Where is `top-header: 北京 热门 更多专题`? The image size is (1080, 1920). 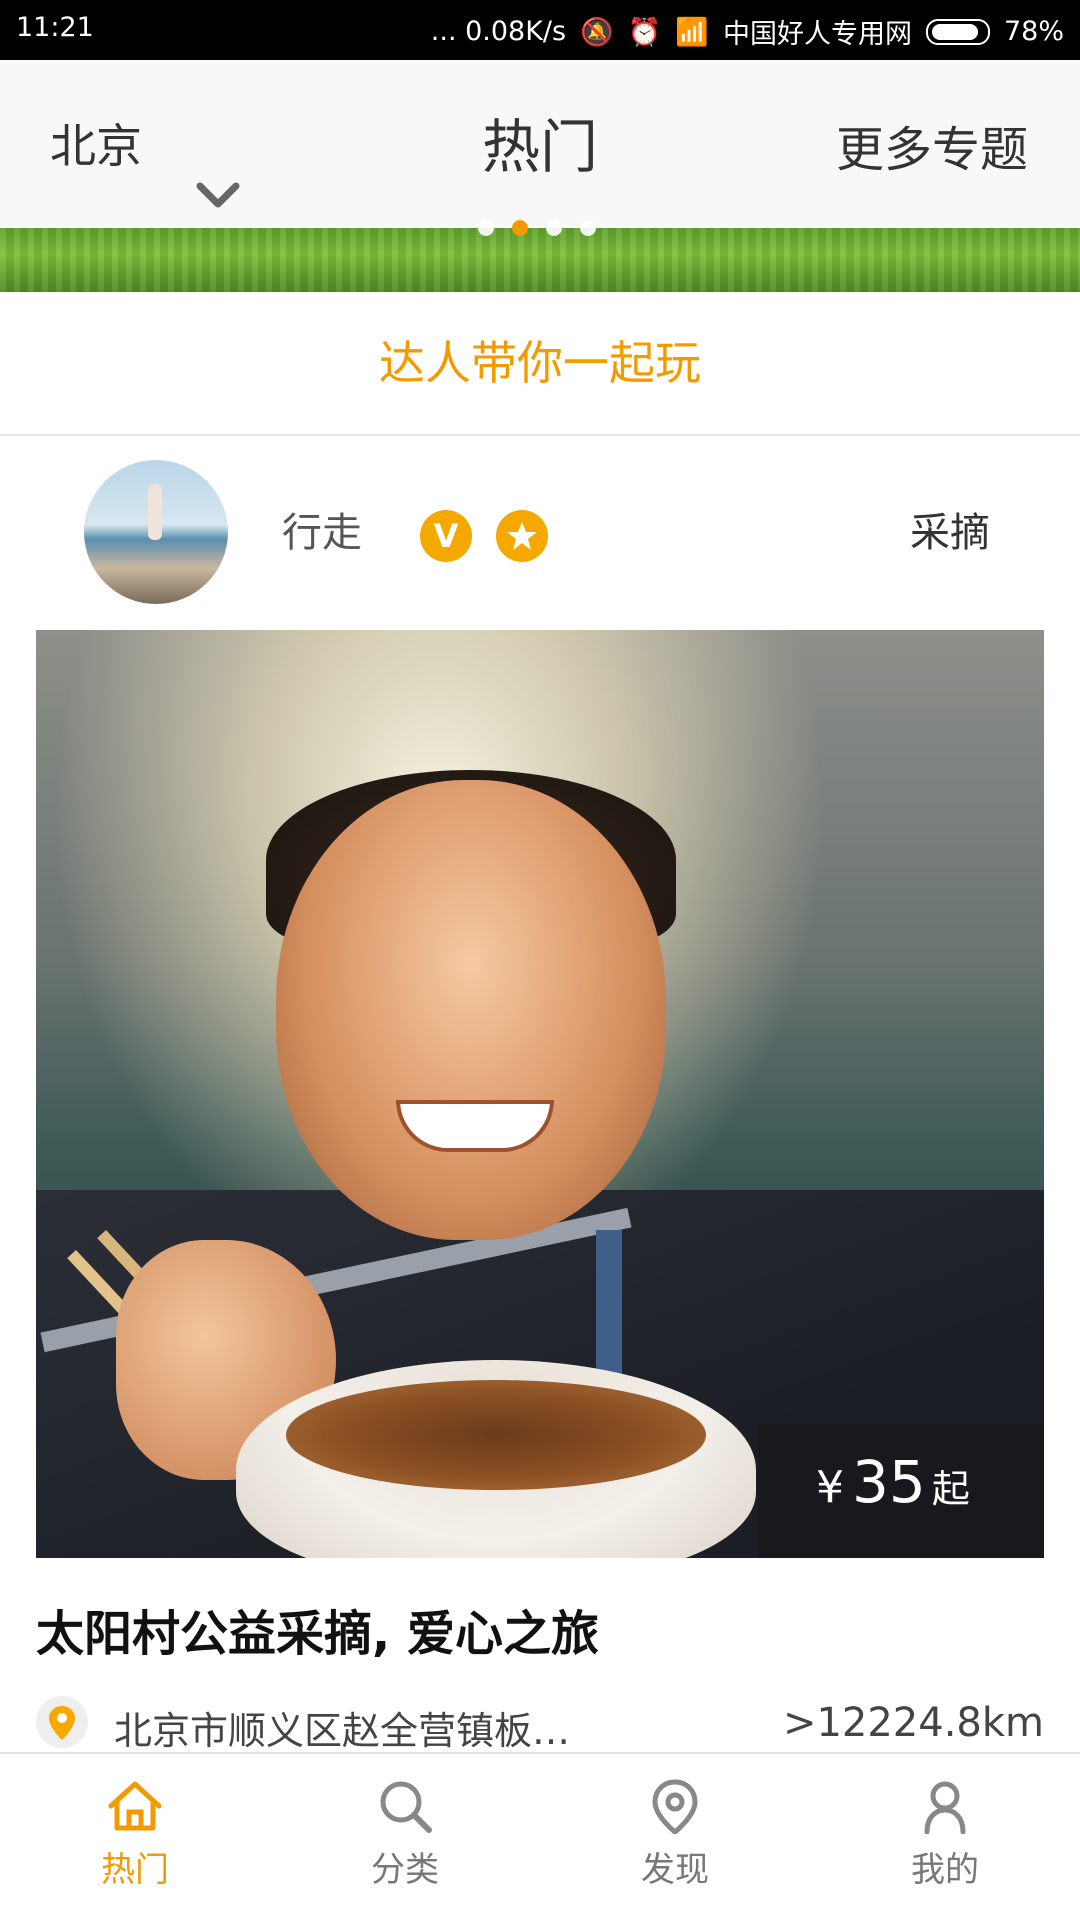 top-header: 北京 热门 更多专题 is located at coordinates (540, 144).